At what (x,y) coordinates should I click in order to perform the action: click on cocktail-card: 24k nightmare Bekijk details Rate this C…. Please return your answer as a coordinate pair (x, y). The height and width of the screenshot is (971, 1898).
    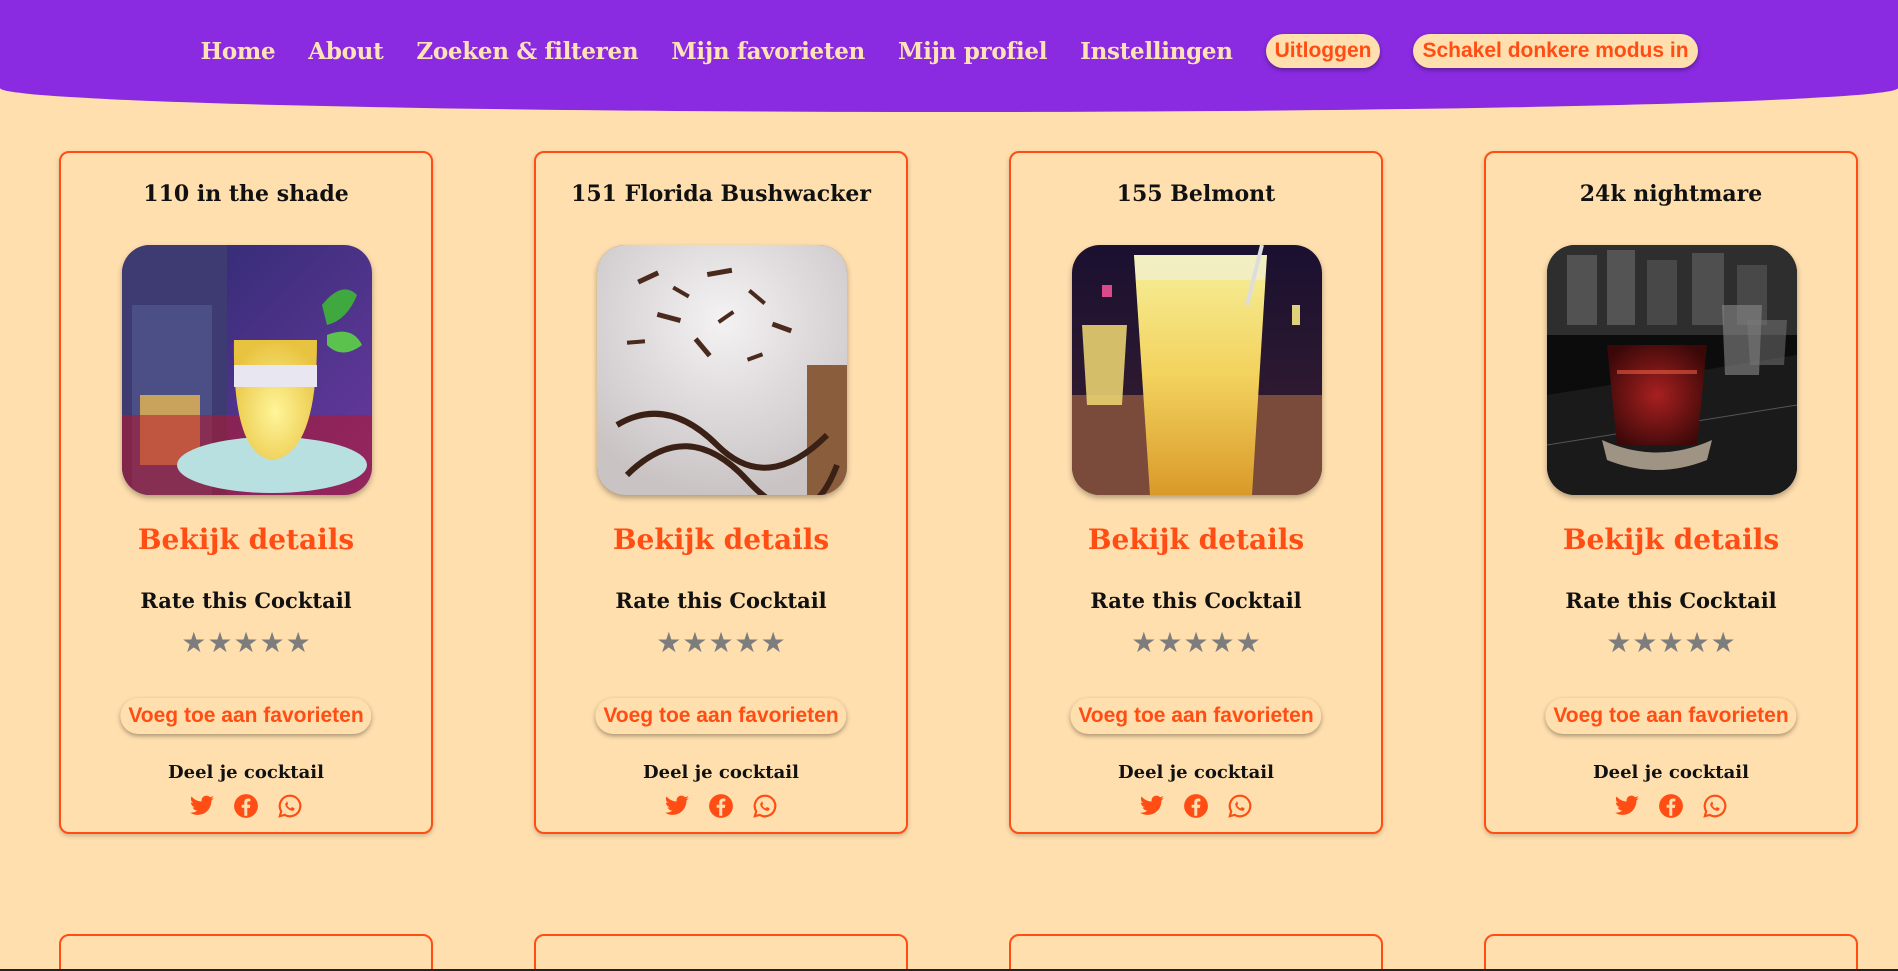
    Looking at the image, I should click on (1671, 492).